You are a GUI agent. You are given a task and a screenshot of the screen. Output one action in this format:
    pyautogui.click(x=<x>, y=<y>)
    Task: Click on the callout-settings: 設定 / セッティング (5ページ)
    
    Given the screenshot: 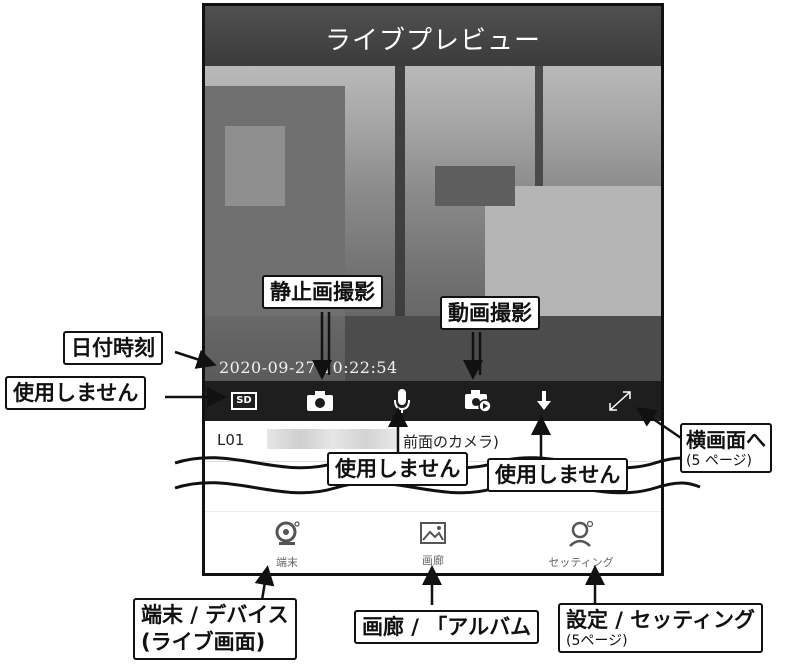 What is the action you would take?
    pyautogui.click(x=661, y=628)
    